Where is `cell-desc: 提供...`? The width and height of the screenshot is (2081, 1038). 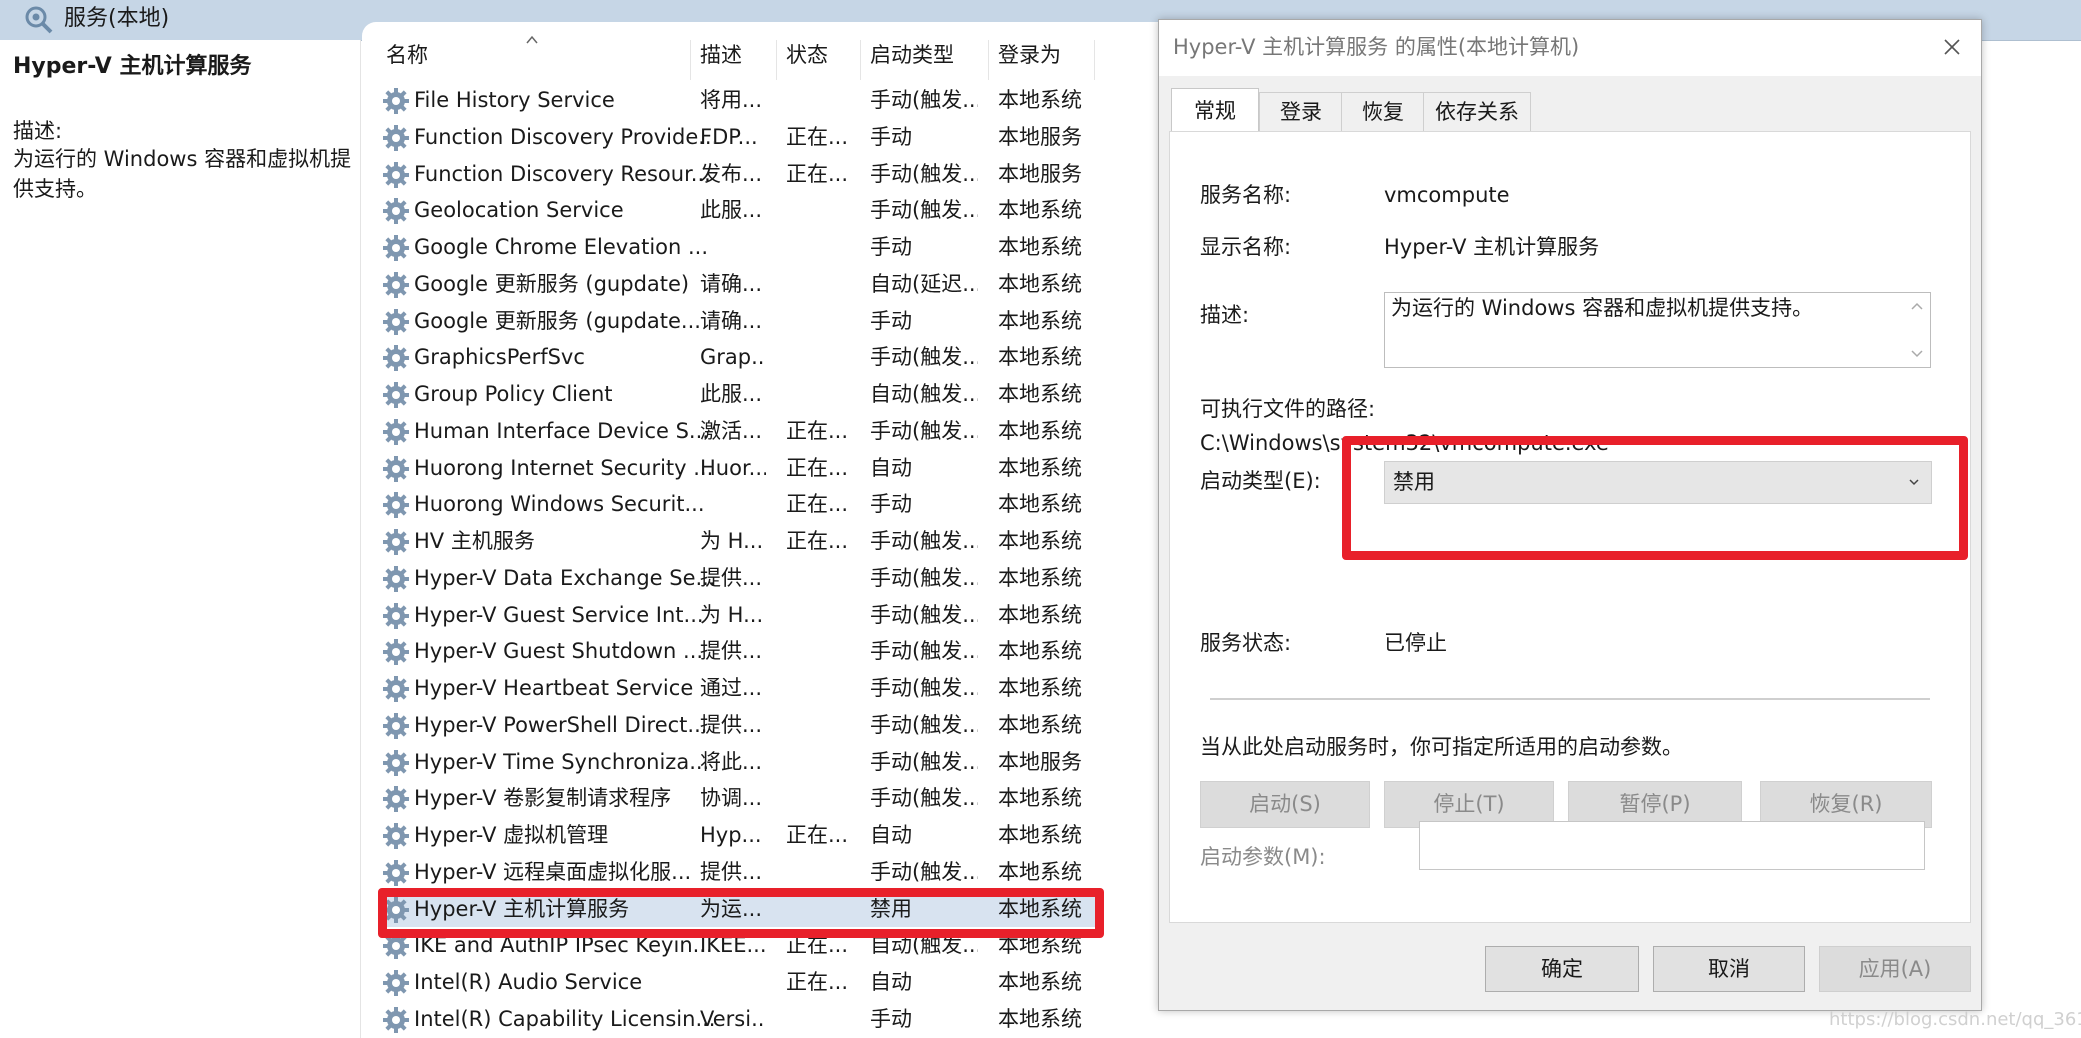
cell-desc: 提供... is located at coordinates (731, 651).